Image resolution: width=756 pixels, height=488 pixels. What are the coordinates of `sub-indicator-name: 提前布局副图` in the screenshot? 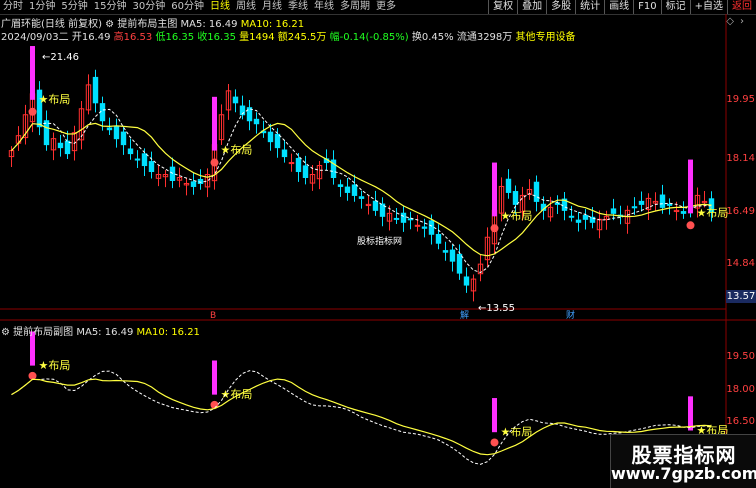 It's located at (43, 332).